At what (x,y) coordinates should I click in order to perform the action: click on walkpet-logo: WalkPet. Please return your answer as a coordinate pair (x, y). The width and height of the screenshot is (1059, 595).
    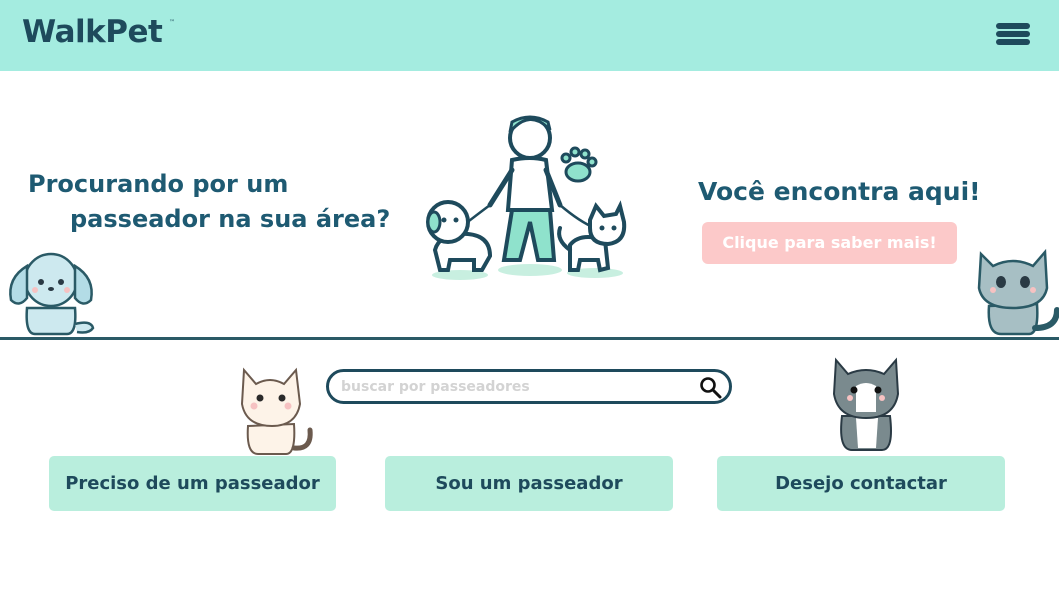
    Looking at the image, I should click on (92, 32).